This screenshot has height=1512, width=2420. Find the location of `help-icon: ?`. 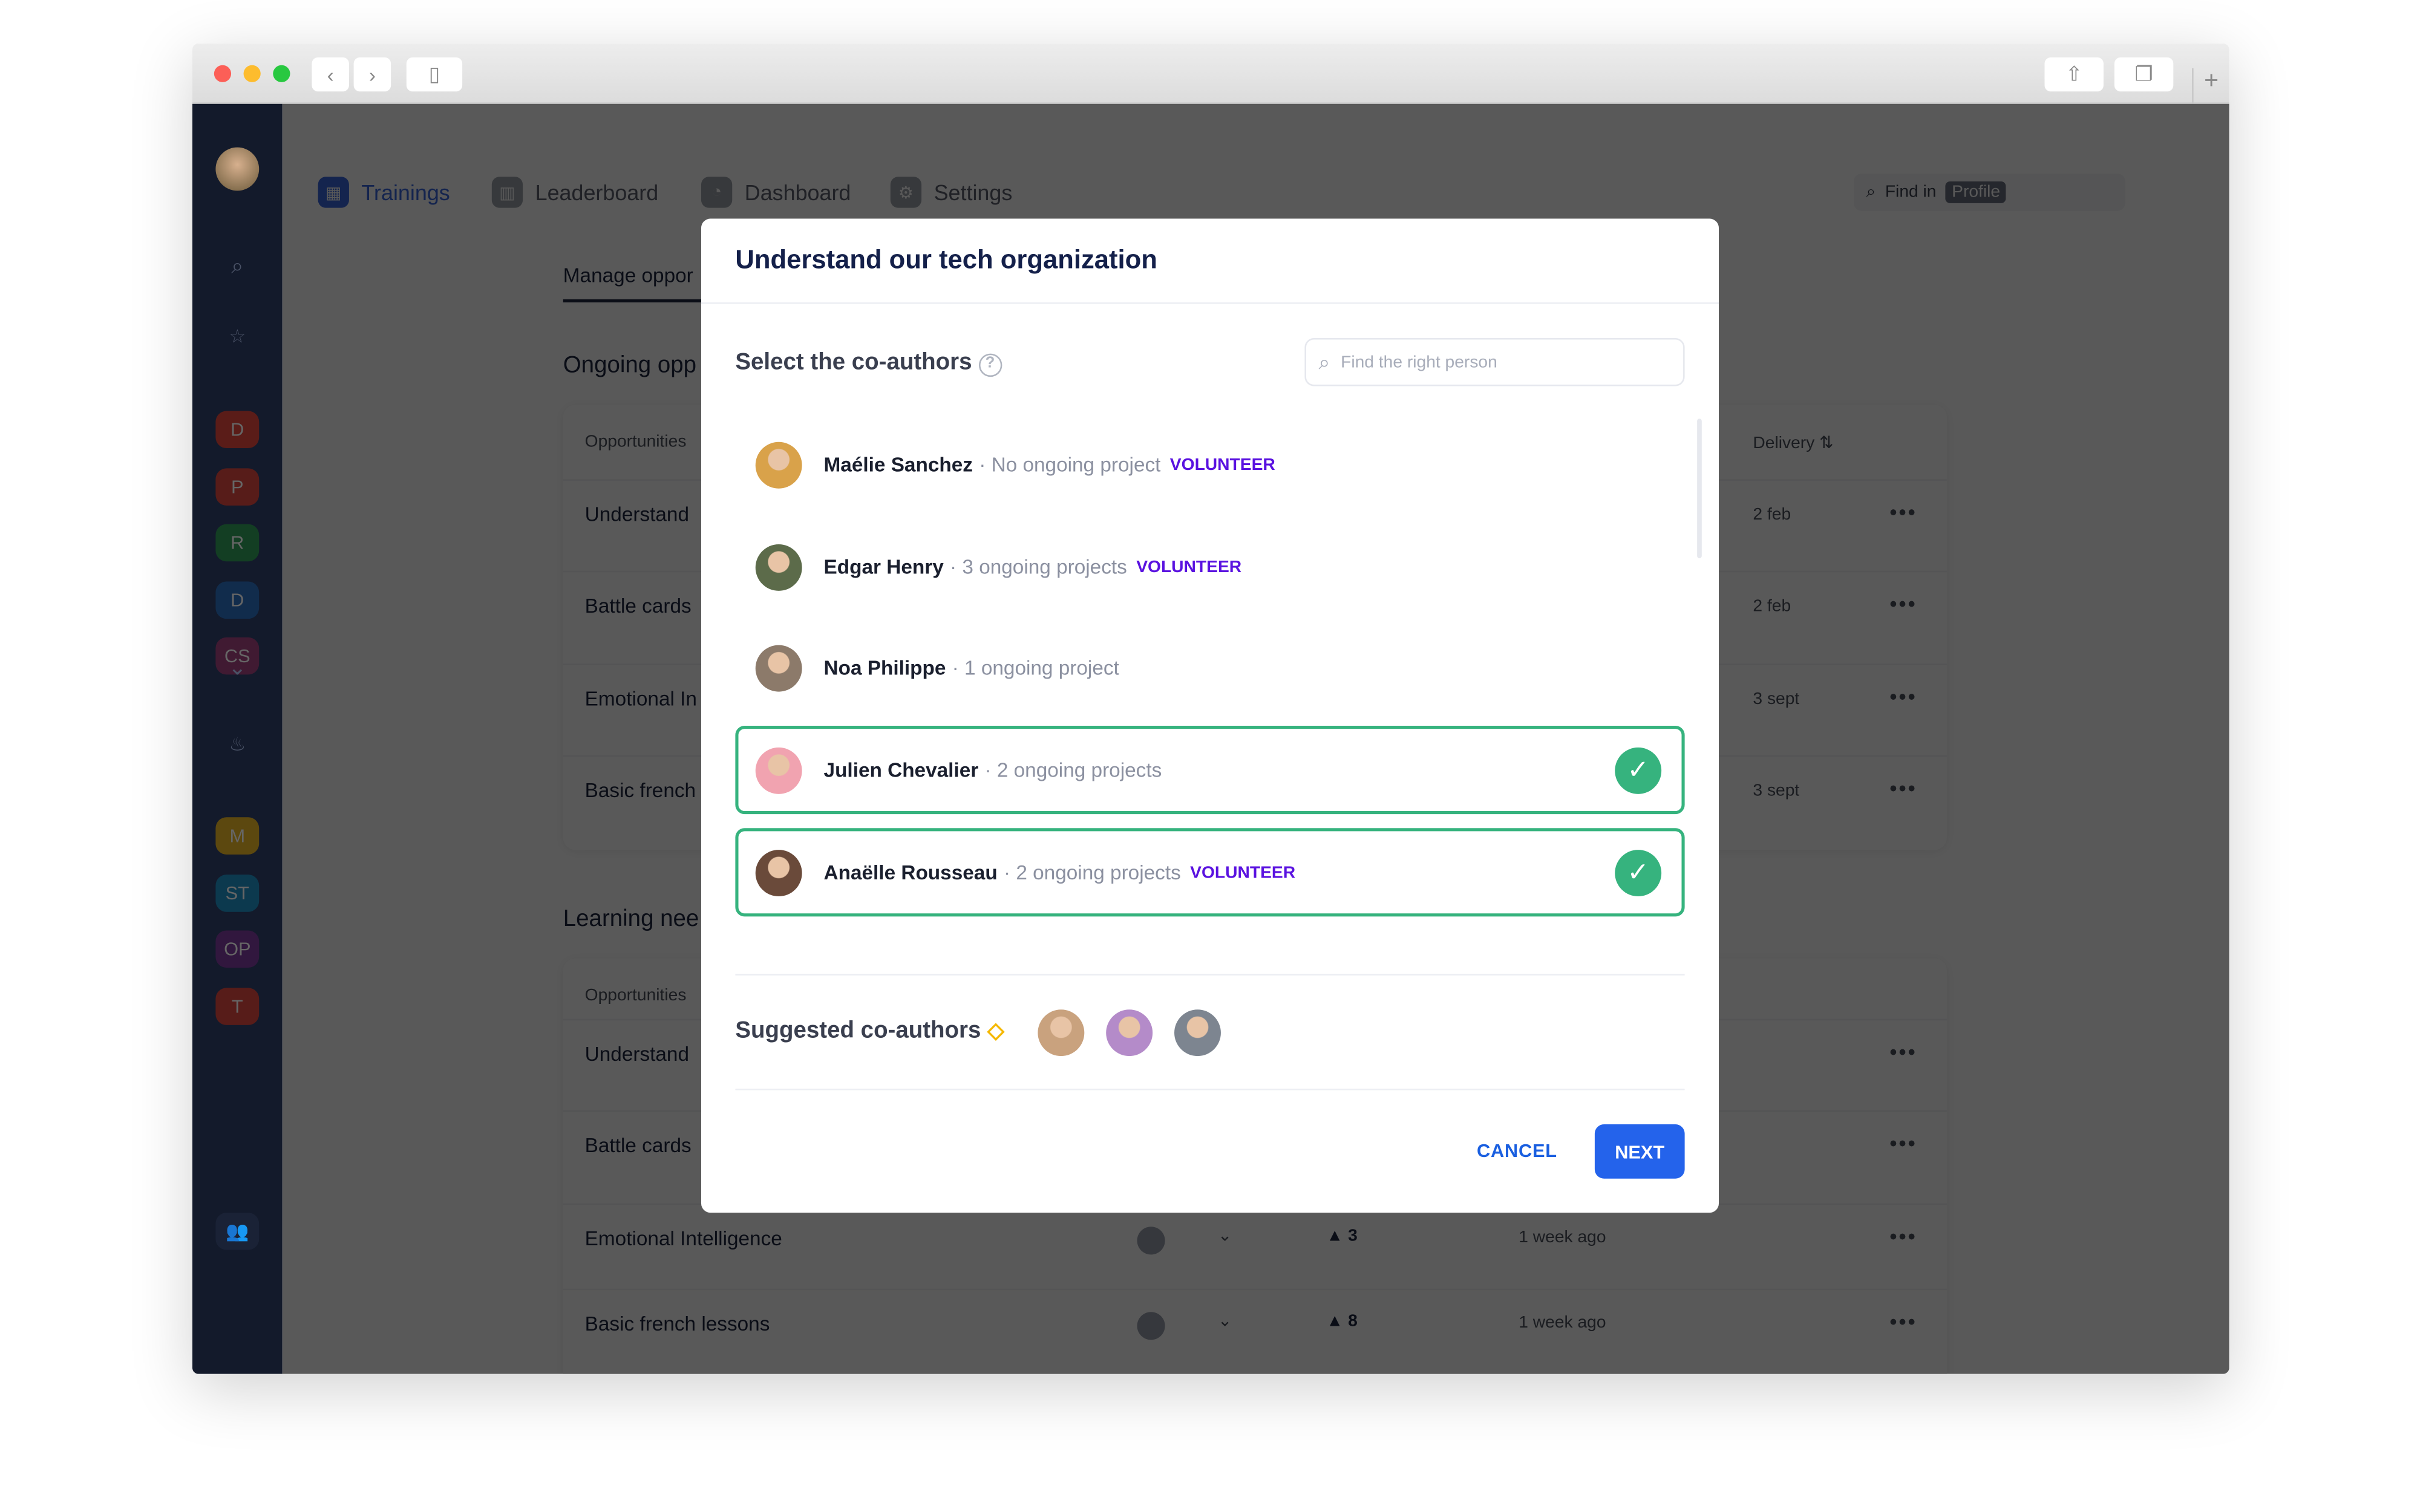

help-icon: ? is located at coordinates (990, 365).